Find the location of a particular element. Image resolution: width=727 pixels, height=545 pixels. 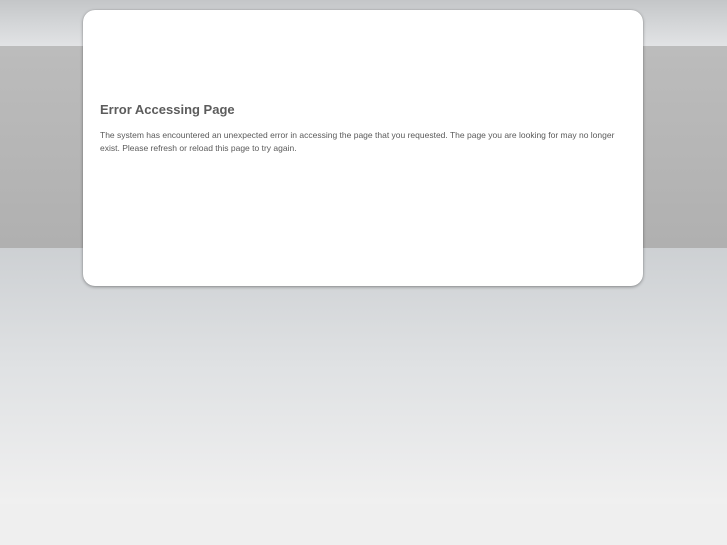

background-bottom-band is located at coordinates (363, 524).